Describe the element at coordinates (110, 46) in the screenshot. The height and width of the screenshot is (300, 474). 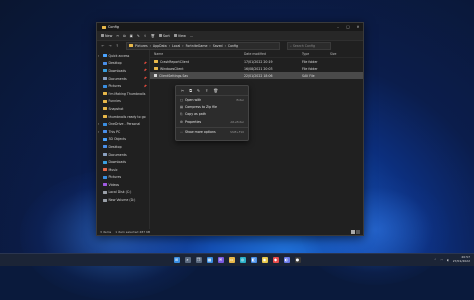
I see `forward-icon: →` at that location.